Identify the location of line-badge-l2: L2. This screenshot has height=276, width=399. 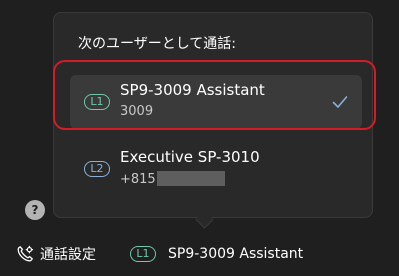
(97, 169).